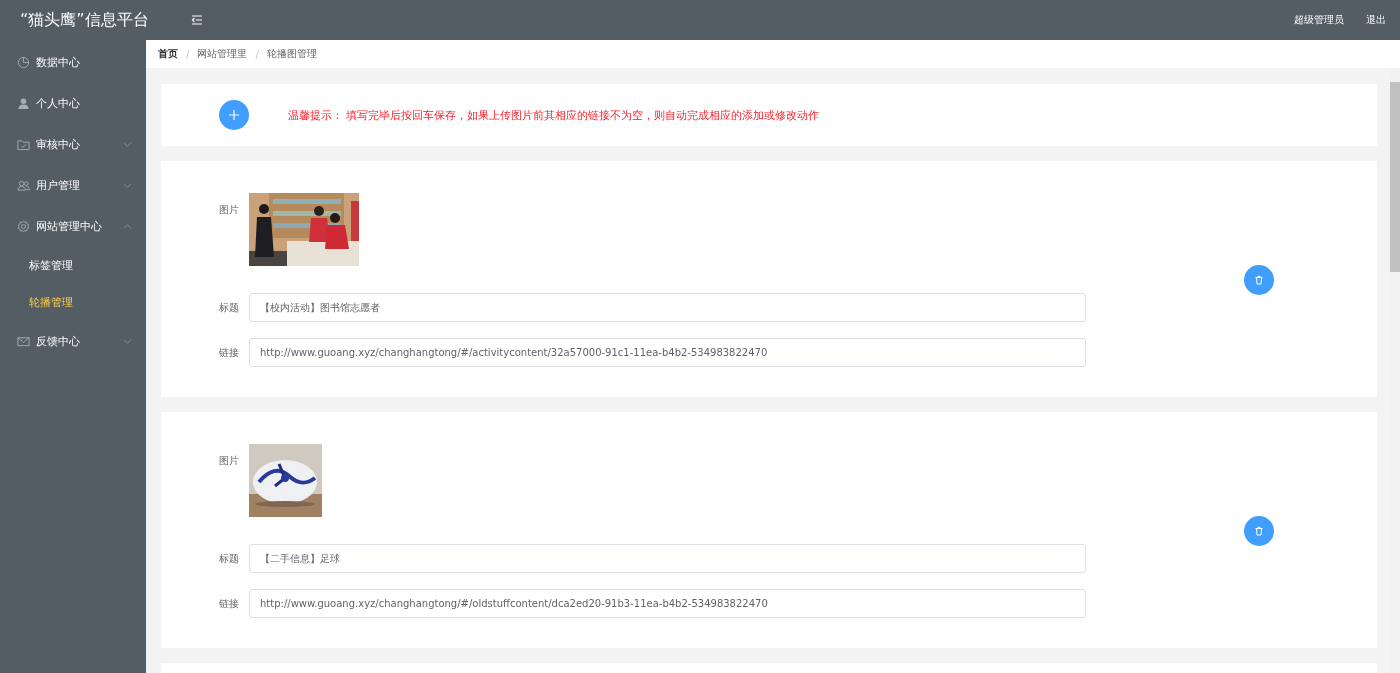 Image resolution: width=1400 pixels, height=673 pixels. I want to click on submenu-item: 标签管理, so click(73, 265).